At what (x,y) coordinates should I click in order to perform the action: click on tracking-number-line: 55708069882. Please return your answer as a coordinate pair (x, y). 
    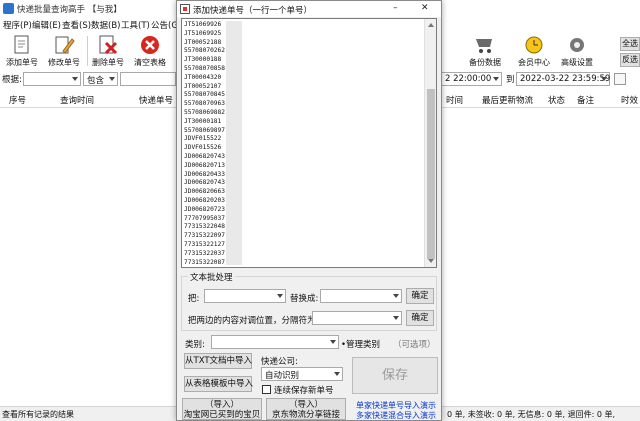
    Looking at the image, I should click on (204, 112).